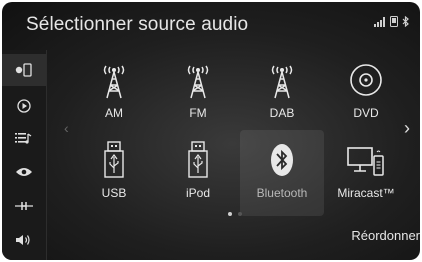  What do you see at coordinates (365, 161) in the screenshot?
I see `miracast-icon` at bounding box center [365, 161].